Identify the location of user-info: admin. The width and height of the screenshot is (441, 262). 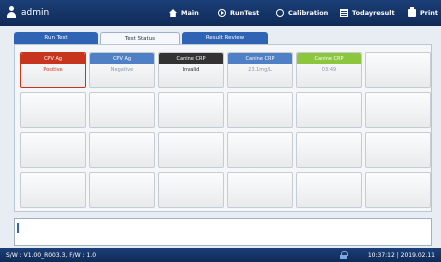
(27, 12).